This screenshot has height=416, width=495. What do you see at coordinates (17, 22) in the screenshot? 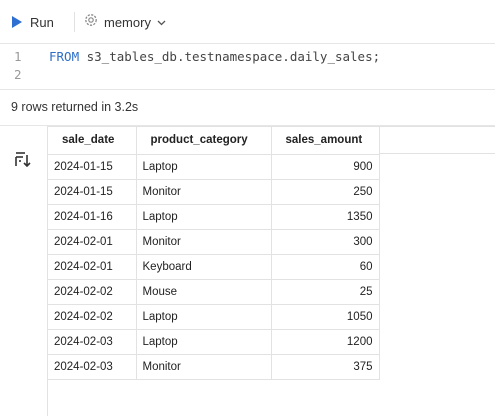
I see `play-icon` at bounding box center [17, 22].